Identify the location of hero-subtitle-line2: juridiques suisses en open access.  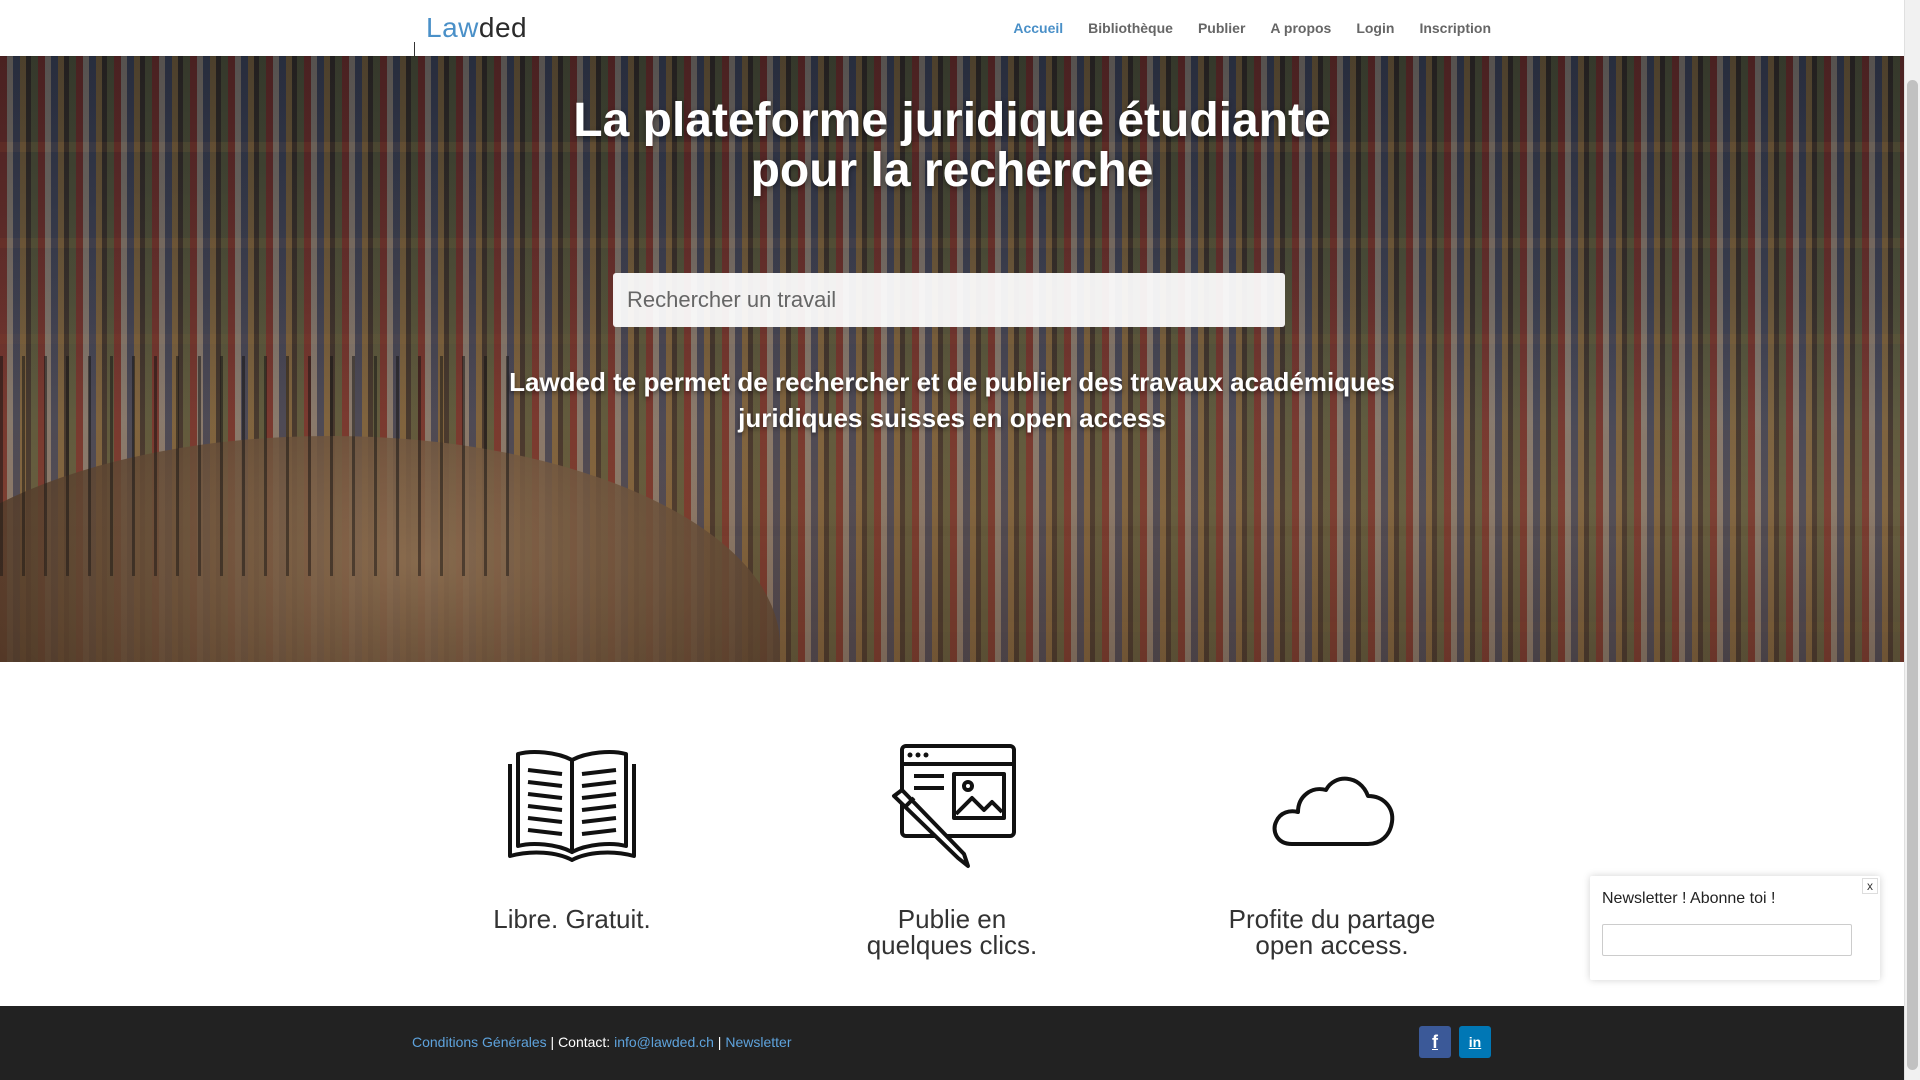
(952, 418).